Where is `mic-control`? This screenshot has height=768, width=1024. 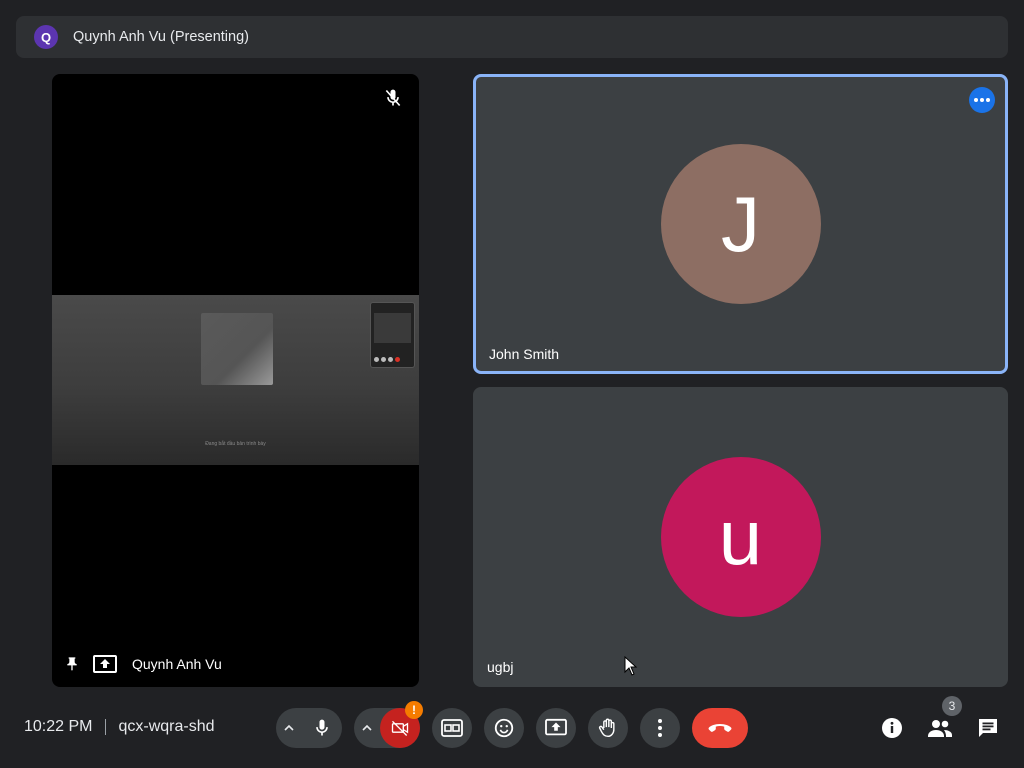 mic-control is located at coordinates (309, 728).